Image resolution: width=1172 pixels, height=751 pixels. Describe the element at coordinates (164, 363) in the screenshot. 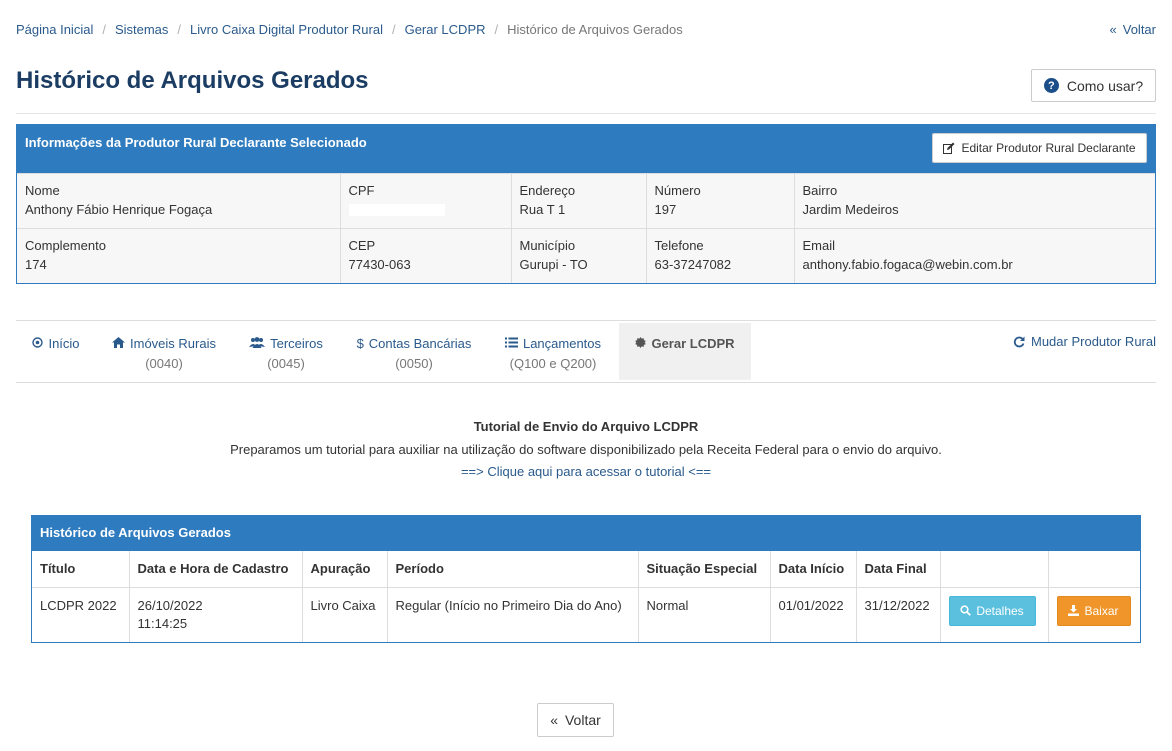

I see `tab-code: (0040)` at that location.